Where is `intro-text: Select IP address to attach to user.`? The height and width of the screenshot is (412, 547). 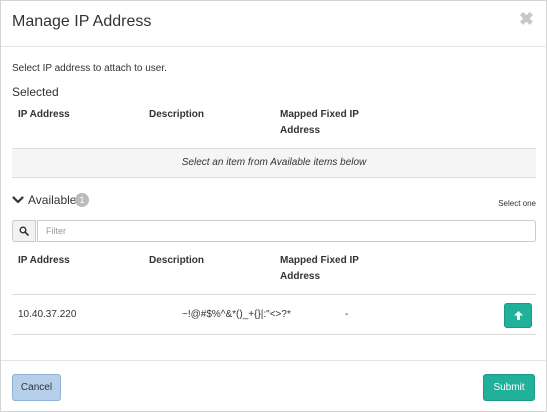 intro-text: Select IP address to attach to user. is located at coordinates (89, 68).